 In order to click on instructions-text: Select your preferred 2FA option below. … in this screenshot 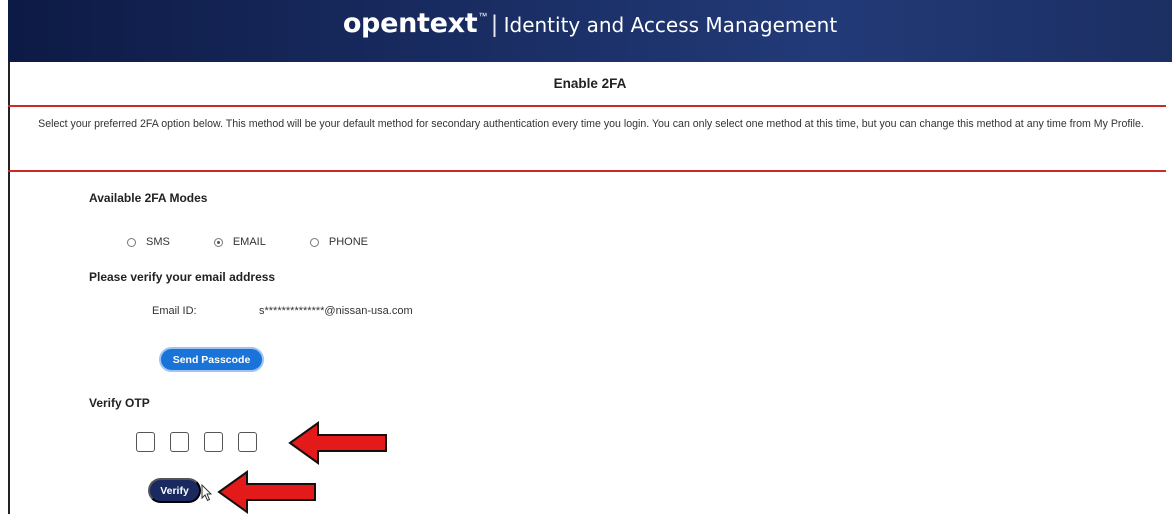, I will do `click(591, 124)`.